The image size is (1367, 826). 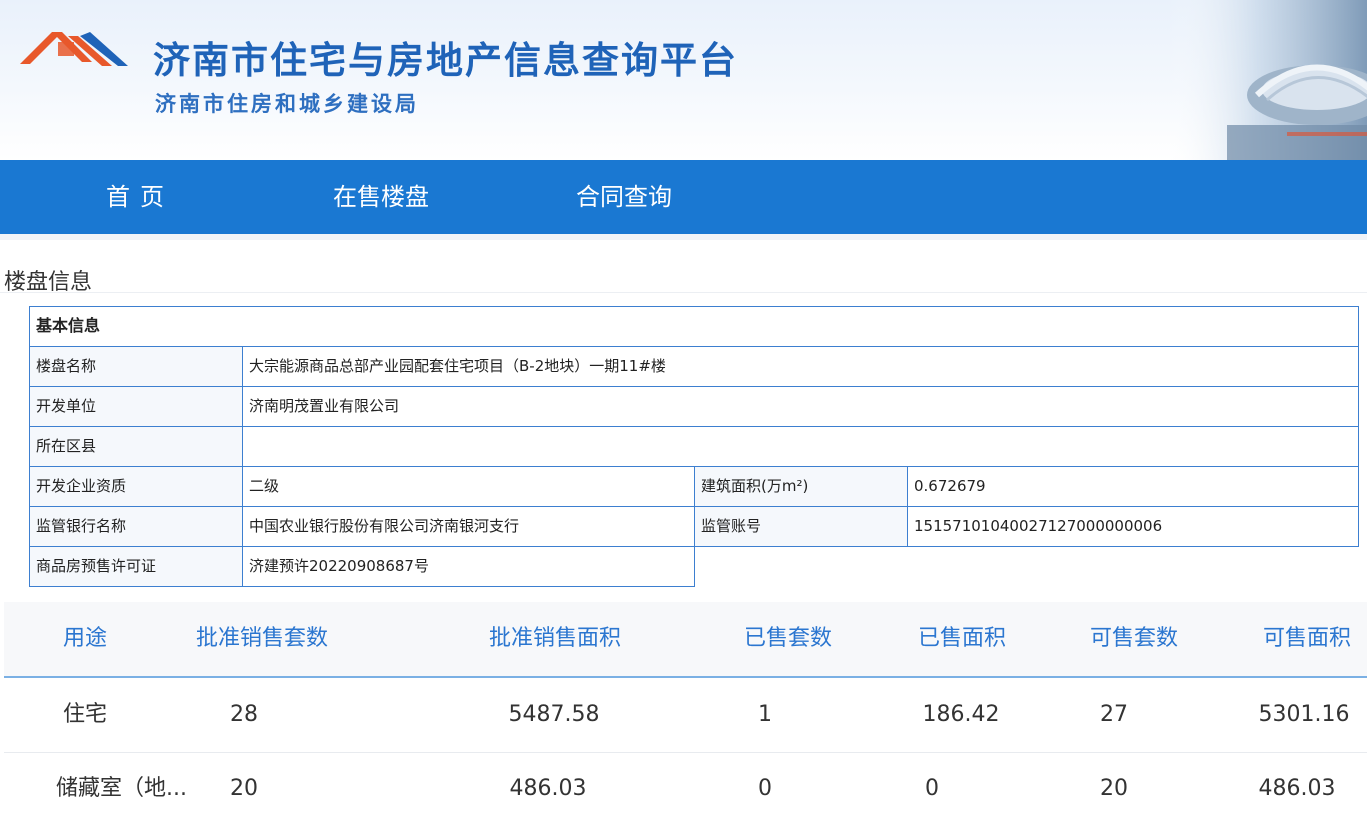 What do you see at coordinates (84, 714) in the screenshot?
I see `table-cell-usage: 住宅` at bounding box center [84, 714].